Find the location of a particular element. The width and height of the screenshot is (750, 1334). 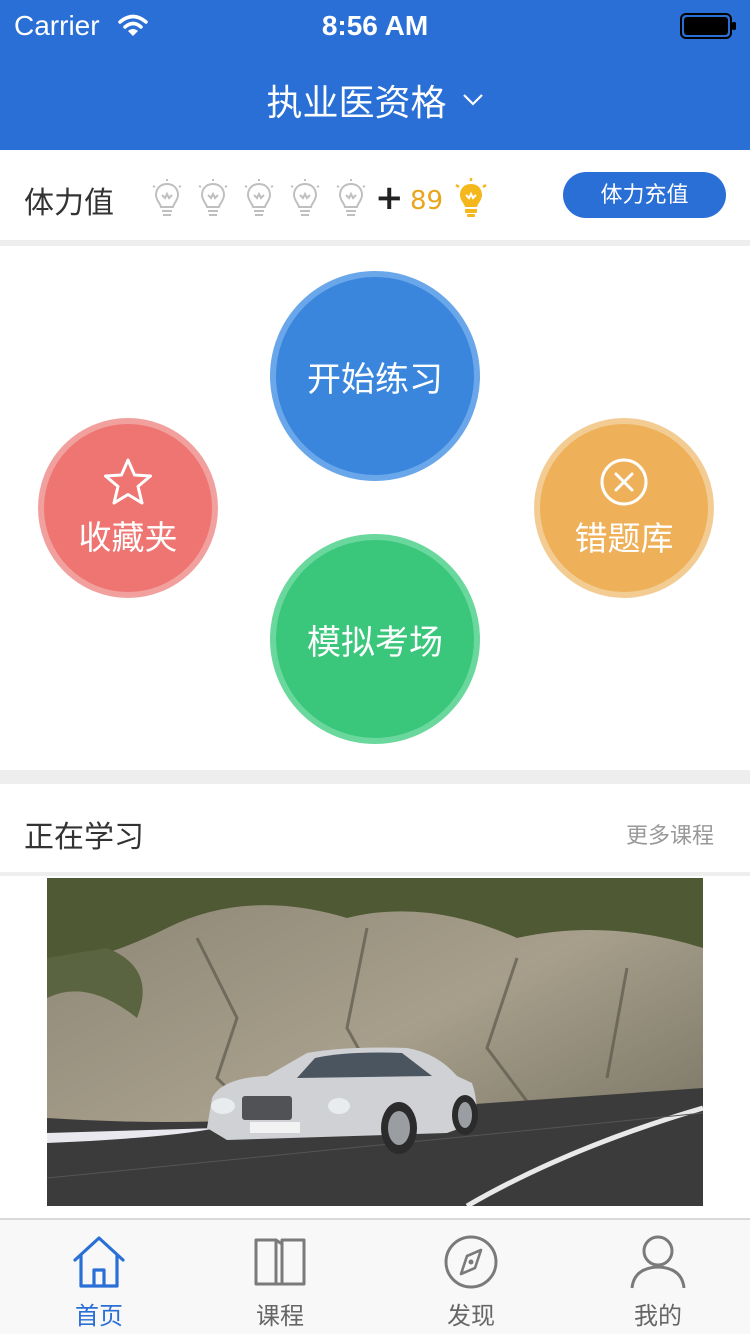

tab-home: 首页 is located at coordinates (99, 1277).